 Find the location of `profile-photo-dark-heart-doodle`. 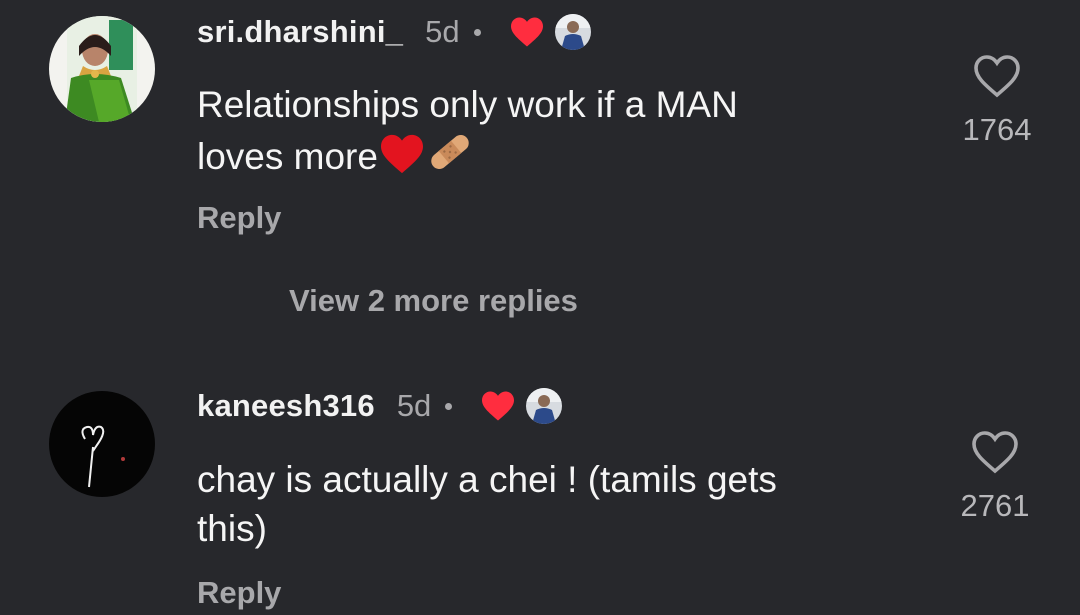

profile-photo-dark-heart-doodle is located at coordinates (102, 444).